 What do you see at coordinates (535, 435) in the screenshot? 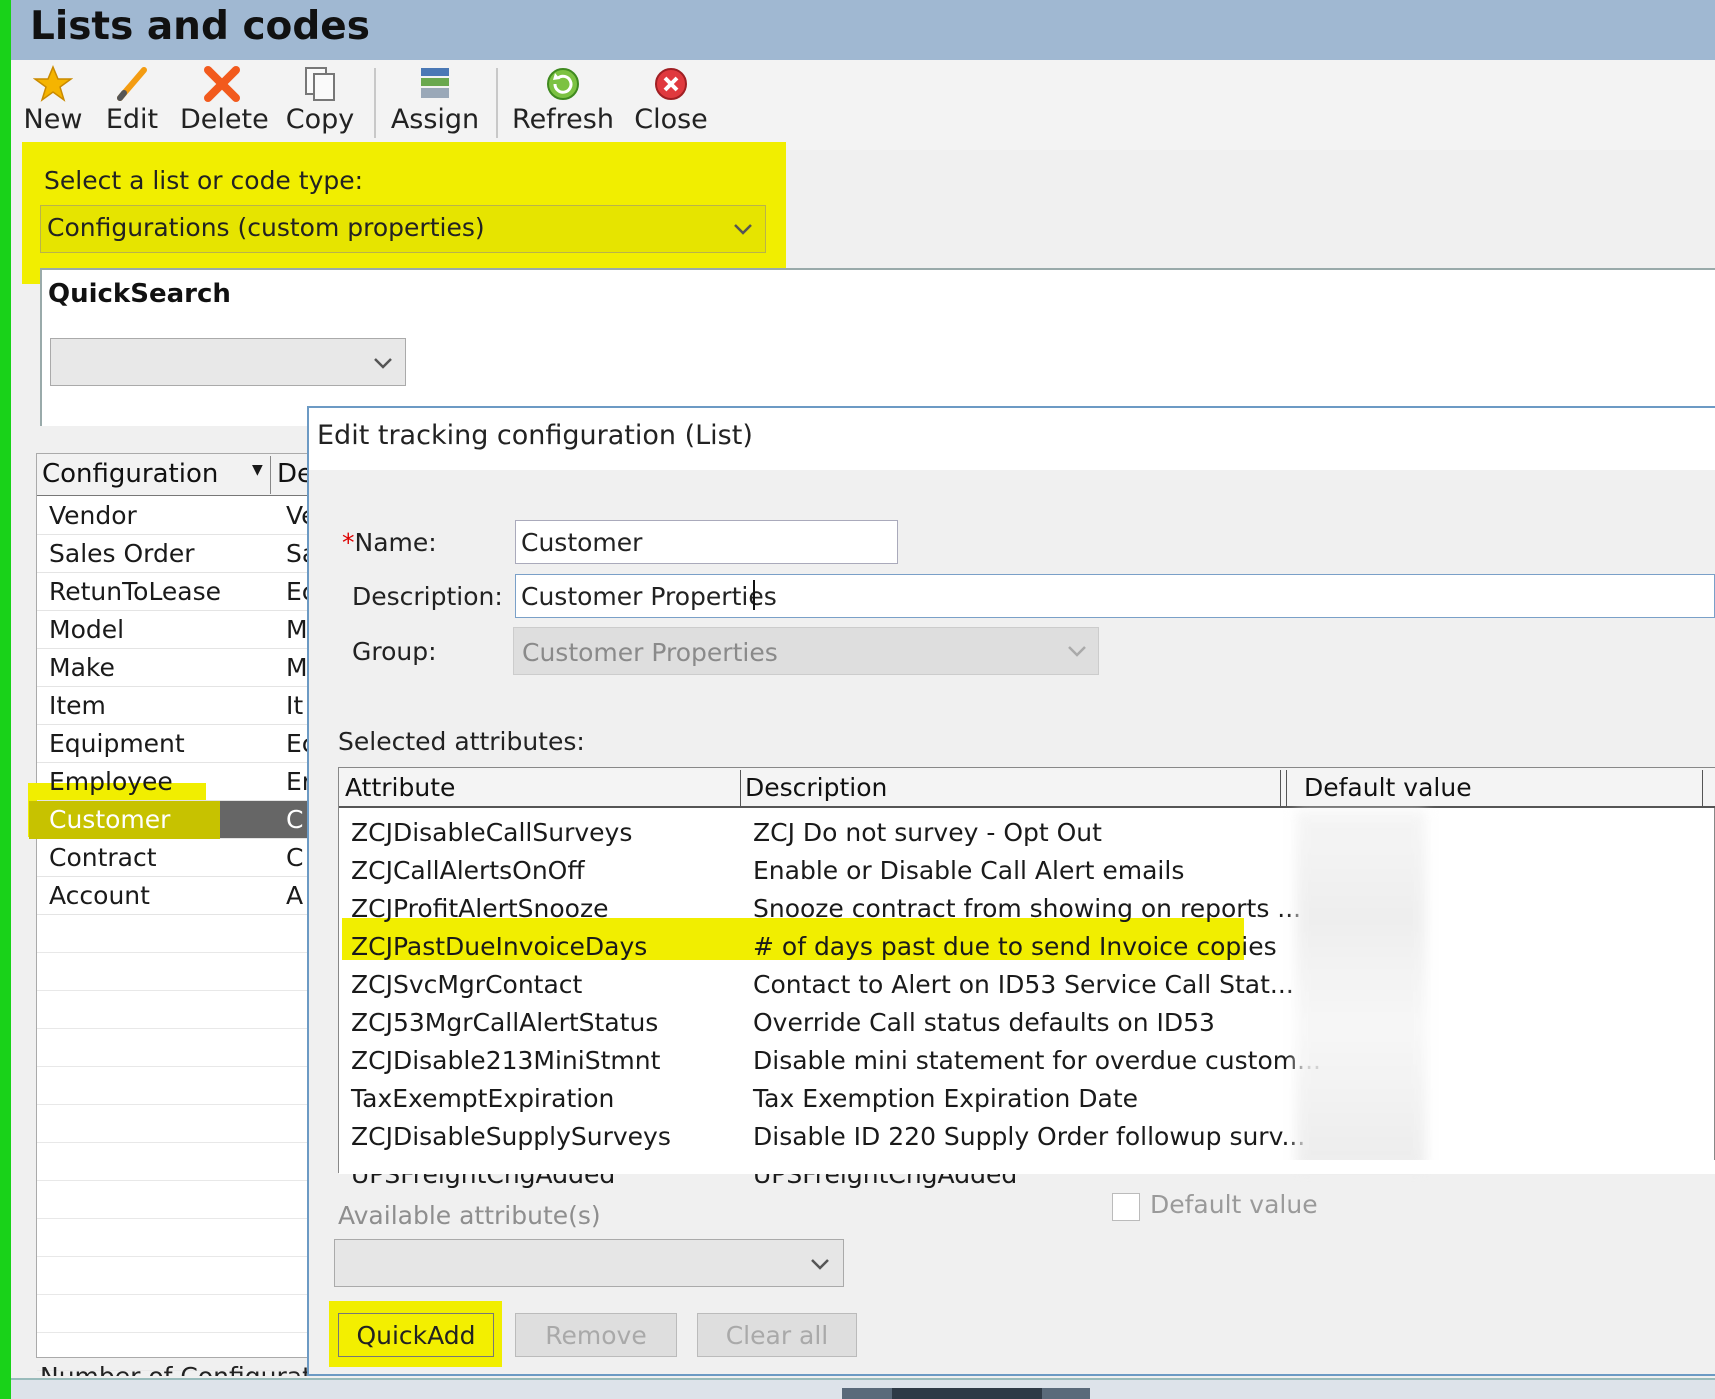
I see `dialog-title: Edit tracking configuration (List)` at bounding box center [535, 435].